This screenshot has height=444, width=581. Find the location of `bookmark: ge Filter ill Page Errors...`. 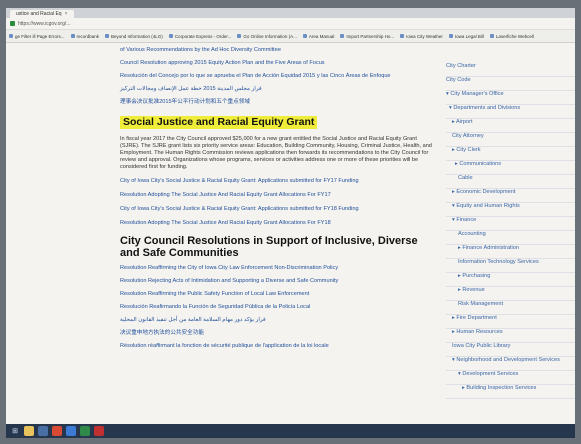

bookmark: ge Filter ill Page Errors... is located at coordinates (37, 36).